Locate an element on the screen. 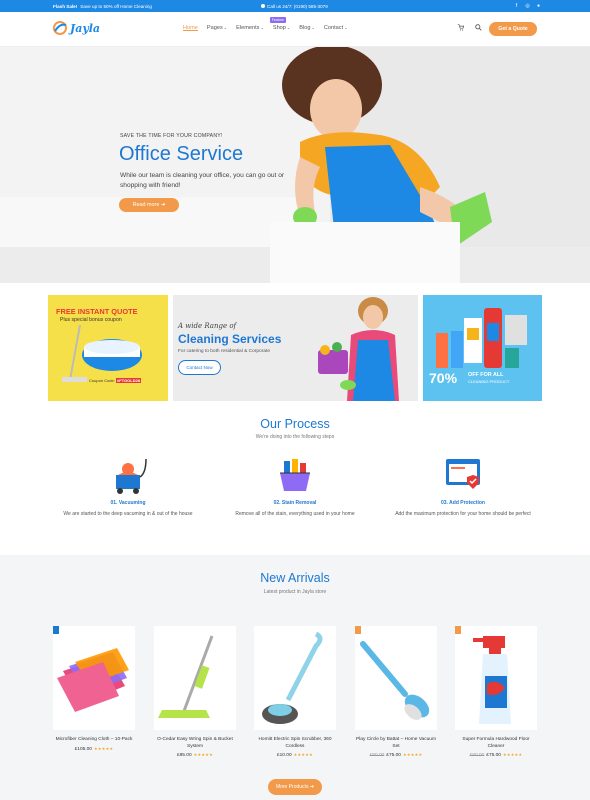  brush-image is located at coordinates (395, 680).